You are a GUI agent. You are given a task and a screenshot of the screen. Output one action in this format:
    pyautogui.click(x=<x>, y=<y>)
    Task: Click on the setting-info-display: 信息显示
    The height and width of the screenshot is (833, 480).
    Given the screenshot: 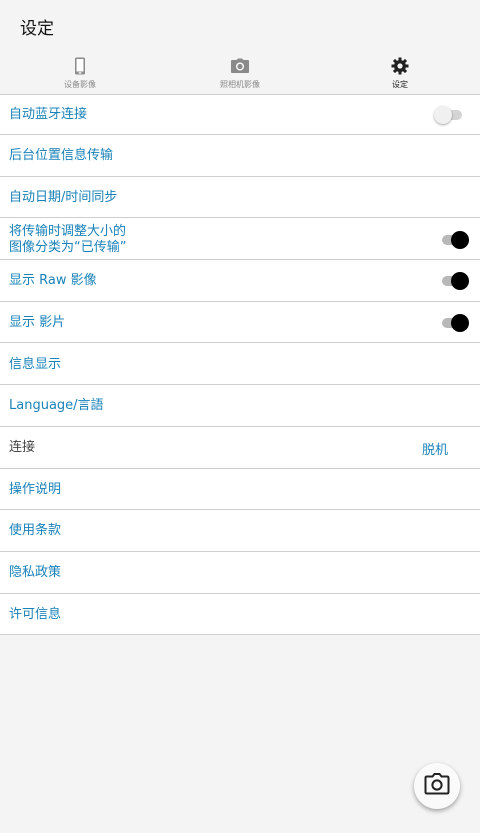 What is the action you would take?
    pyautogui.click(x=240, y=365)
    